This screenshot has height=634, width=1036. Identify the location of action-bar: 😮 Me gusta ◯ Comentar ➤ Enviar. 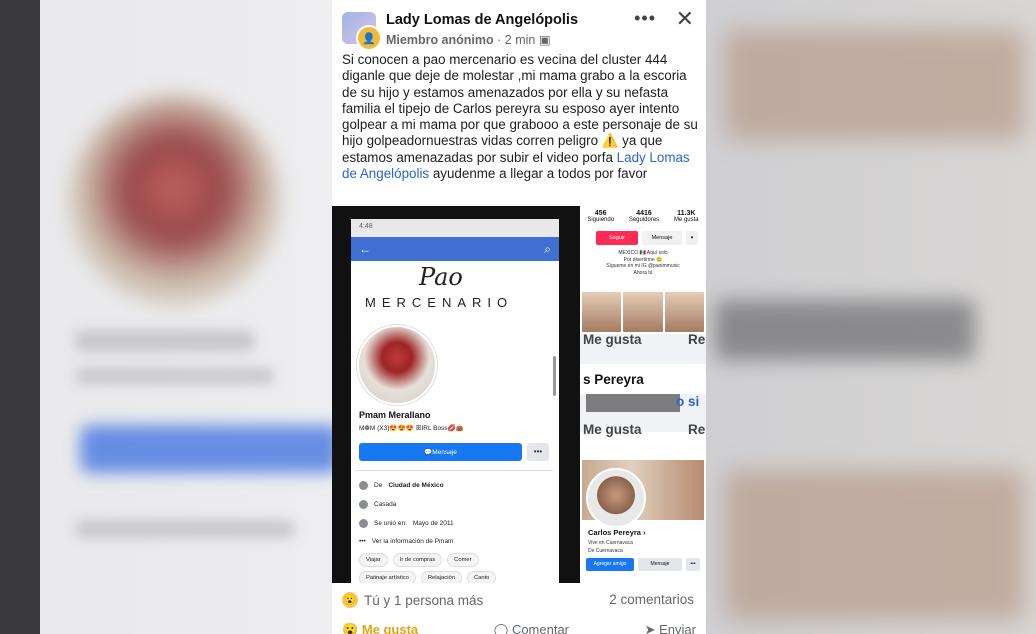
(519, 628).